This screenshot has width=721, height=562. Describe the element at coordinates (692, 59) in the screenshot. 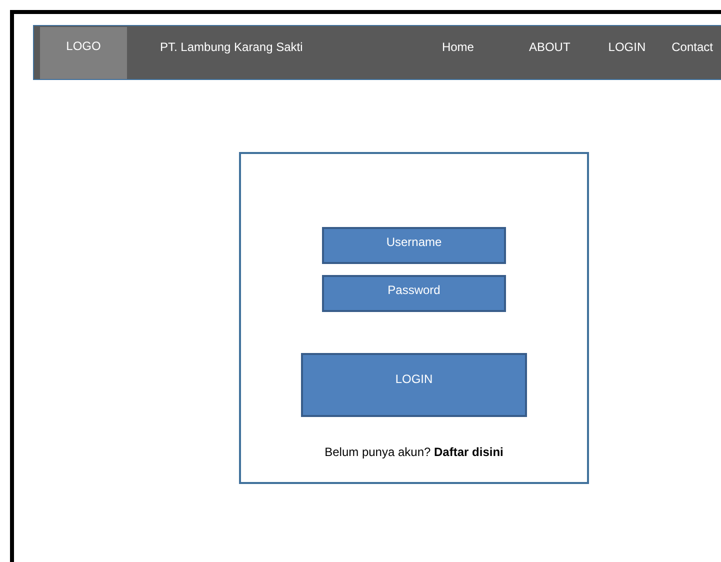

I see `nav-link: Contact` at that location.